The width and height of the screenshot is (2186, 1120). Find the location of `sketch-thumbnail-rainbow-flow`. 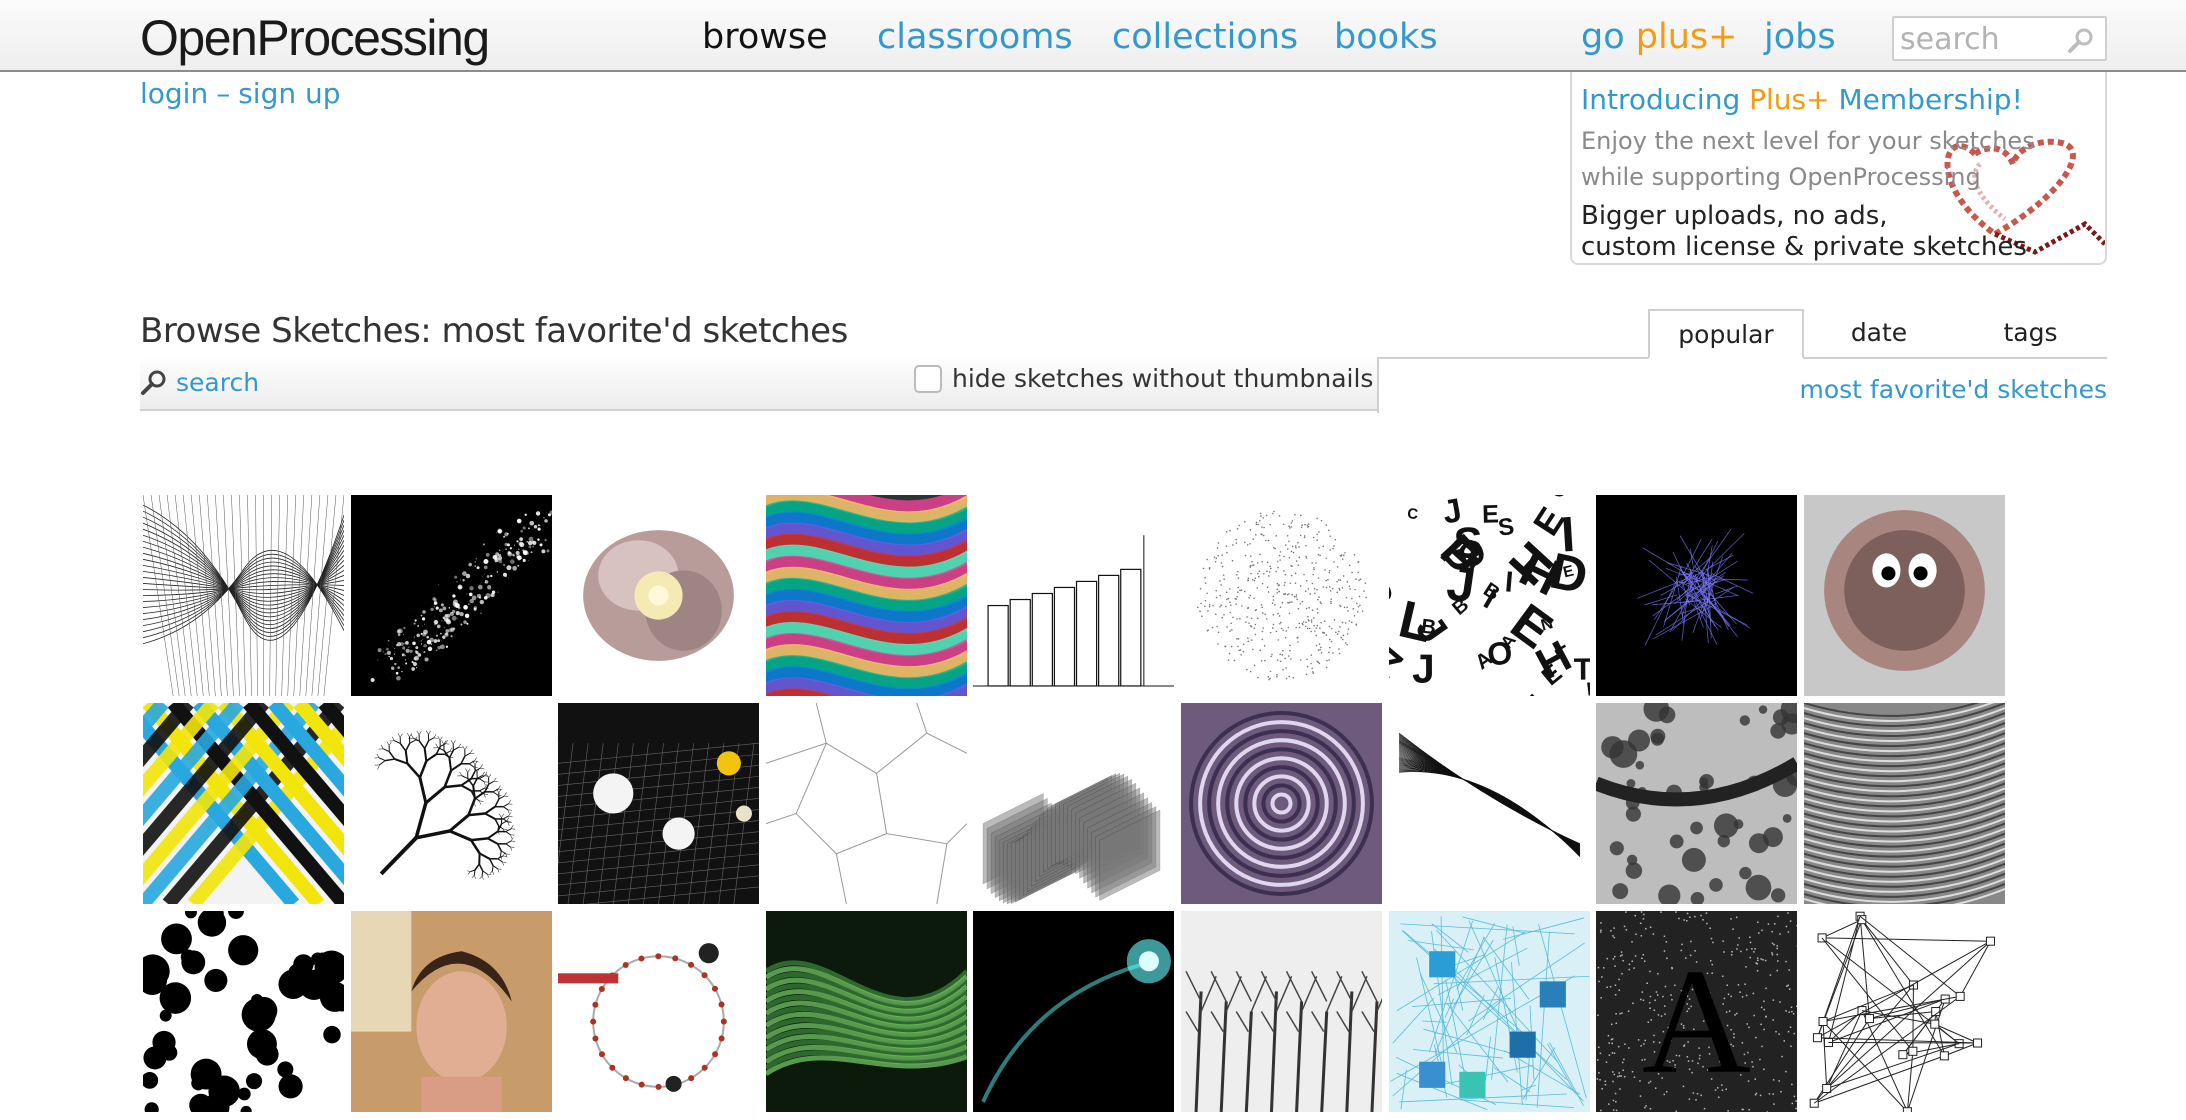

sketch-thumbnail-rainbow-flow is located at coordinates (866, 595).